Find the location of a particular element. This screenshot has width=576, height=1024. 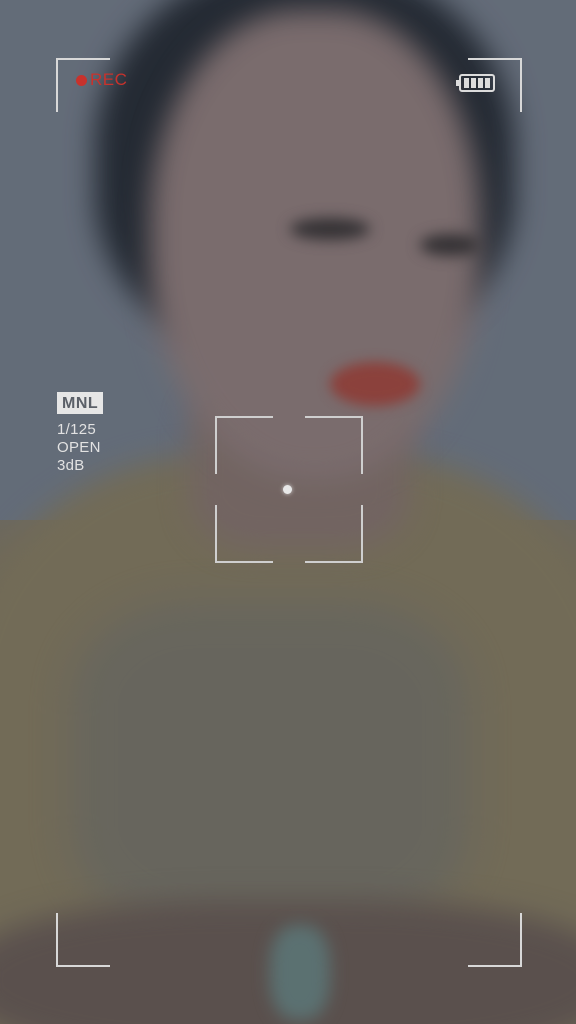

focus-frame-icon is located at coordinates (289, 489).